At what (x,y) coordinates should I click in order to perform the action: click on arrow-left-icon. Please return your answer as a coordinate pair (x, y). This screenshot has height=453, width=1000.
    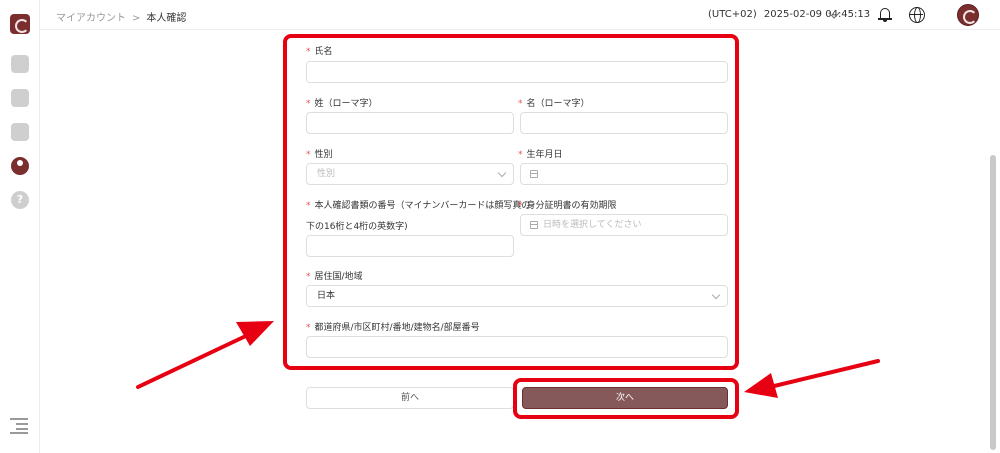
    Looking at the image, I should click on (205, 355).